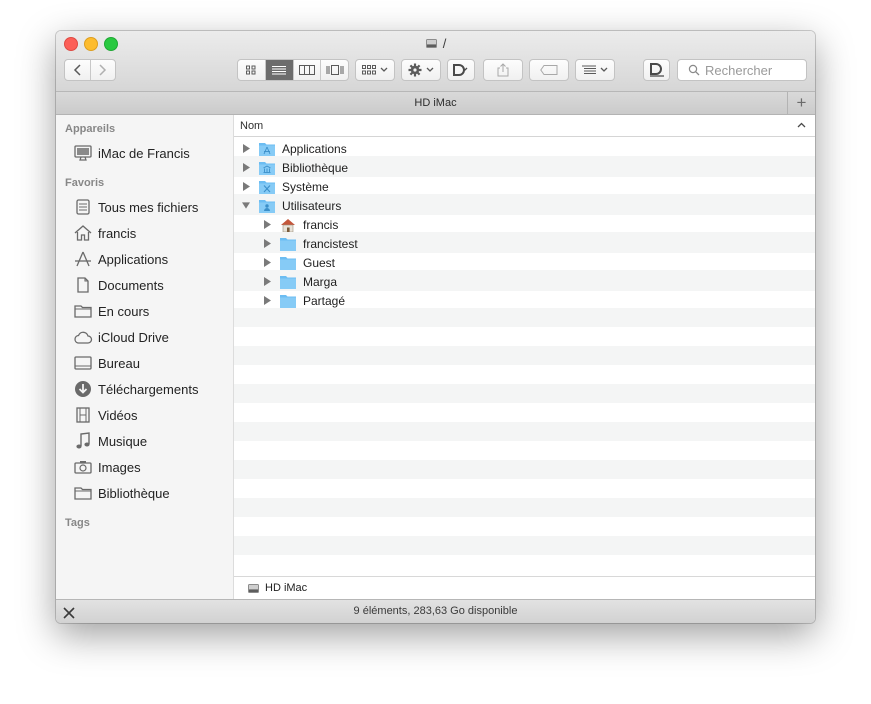  I want to click on icon-view-button, so click(252, 70).